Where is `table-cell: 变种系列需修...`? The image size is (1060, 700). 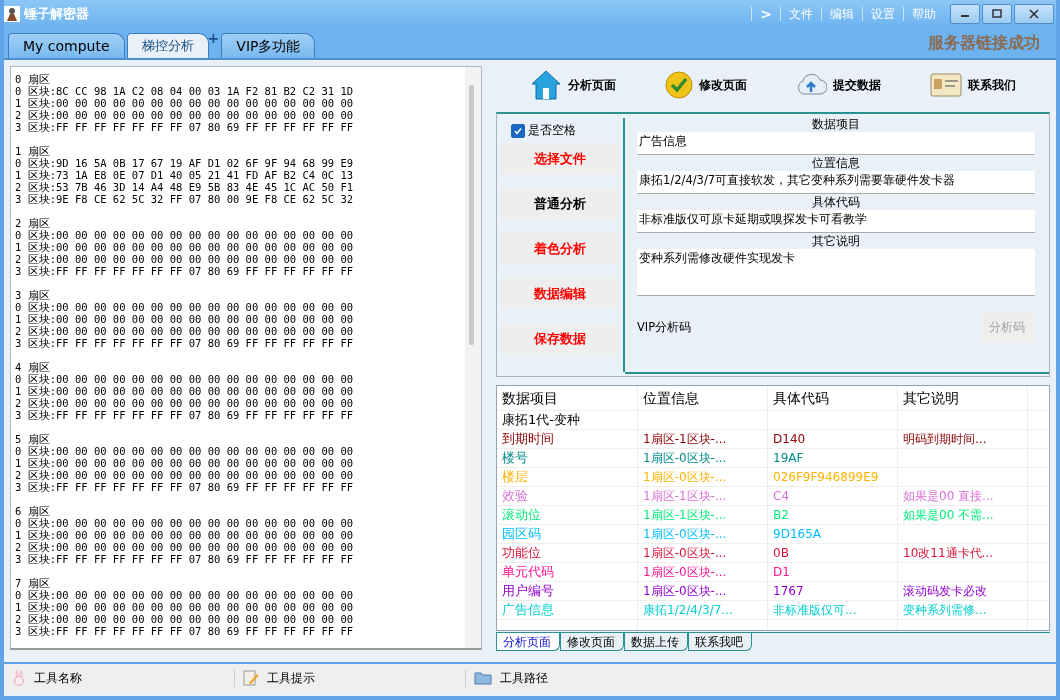 table-cell: 变种系列需修... is located at coordinates (945, 610).